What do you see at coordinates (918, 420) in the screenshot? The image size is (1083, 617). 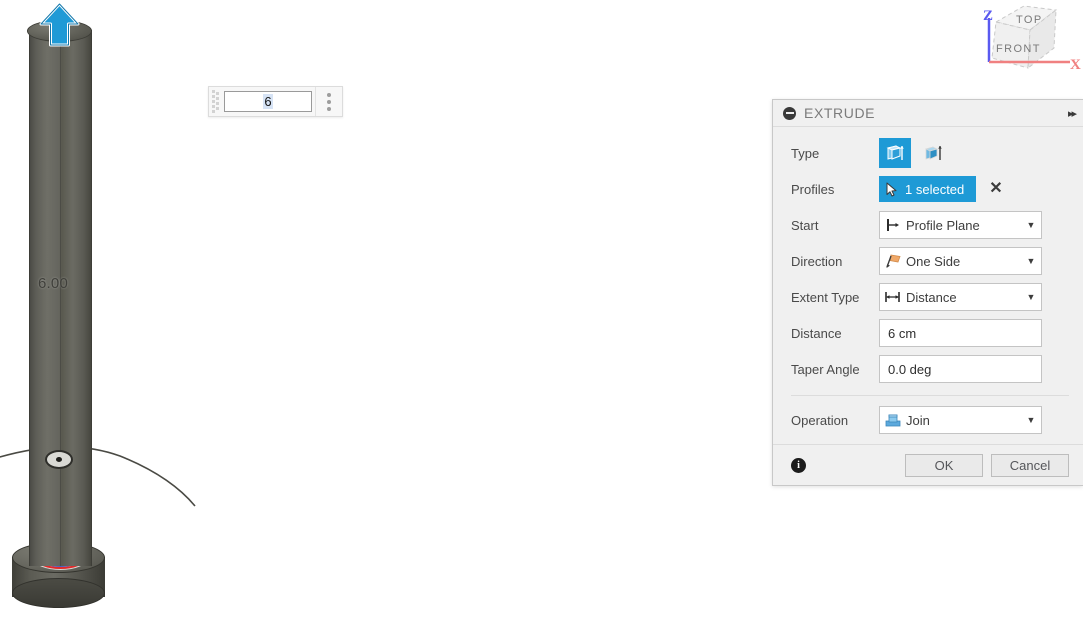 I see `operation-value: Join` at bounding box center [918, 420].